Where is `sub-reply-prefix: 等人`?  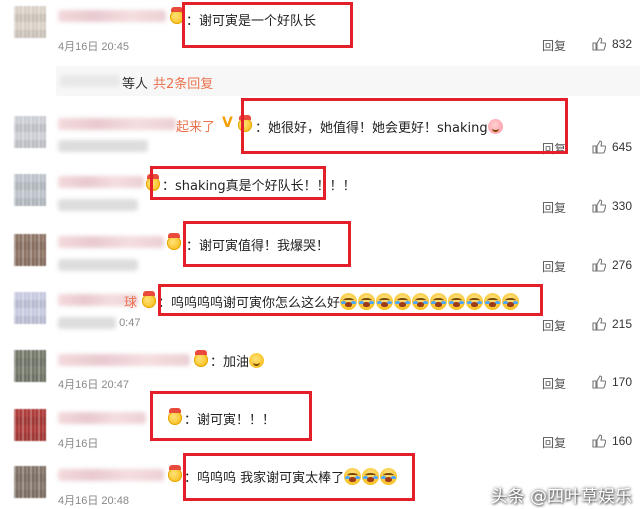 sub-reply-prefix: 等人 is located at coordinates (135, 84).